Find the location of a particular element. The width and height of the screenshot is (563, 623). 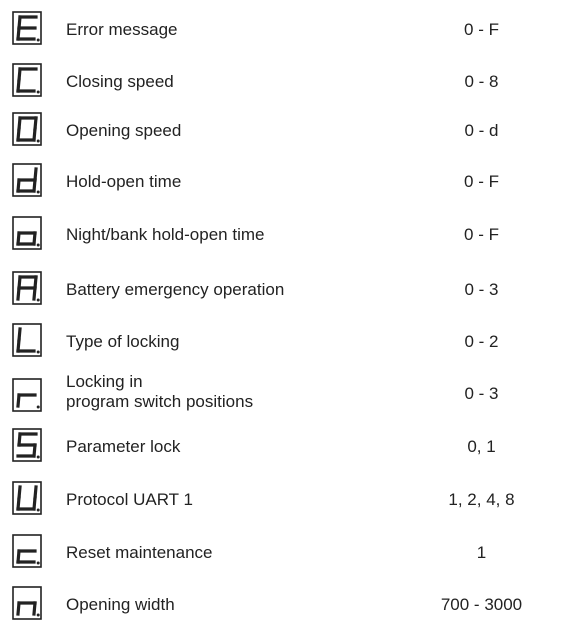

parameter-row-opening-width: Opening width 700 - 3000 is located at coordinates (281, 603).